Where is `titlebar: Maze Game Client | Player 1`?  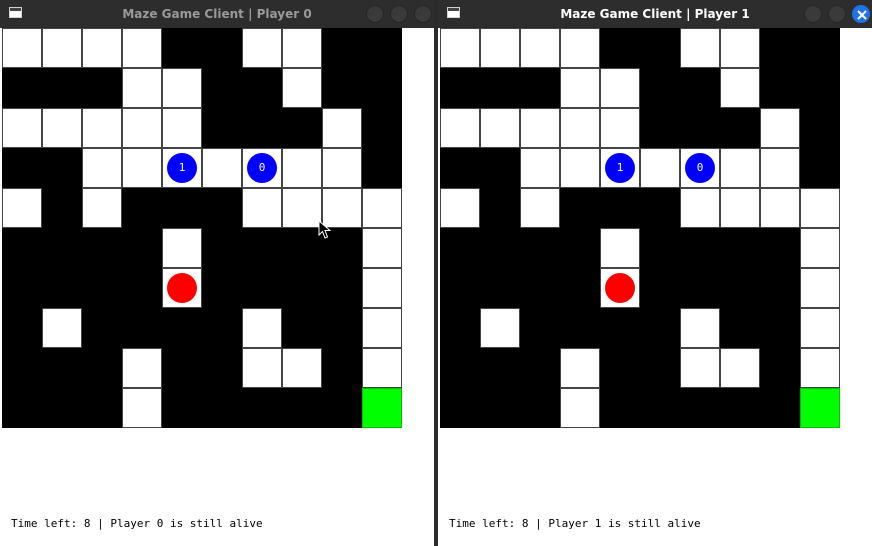 titlebar: Maze Game Client | Player 1 is located at coordinates (655, 14).